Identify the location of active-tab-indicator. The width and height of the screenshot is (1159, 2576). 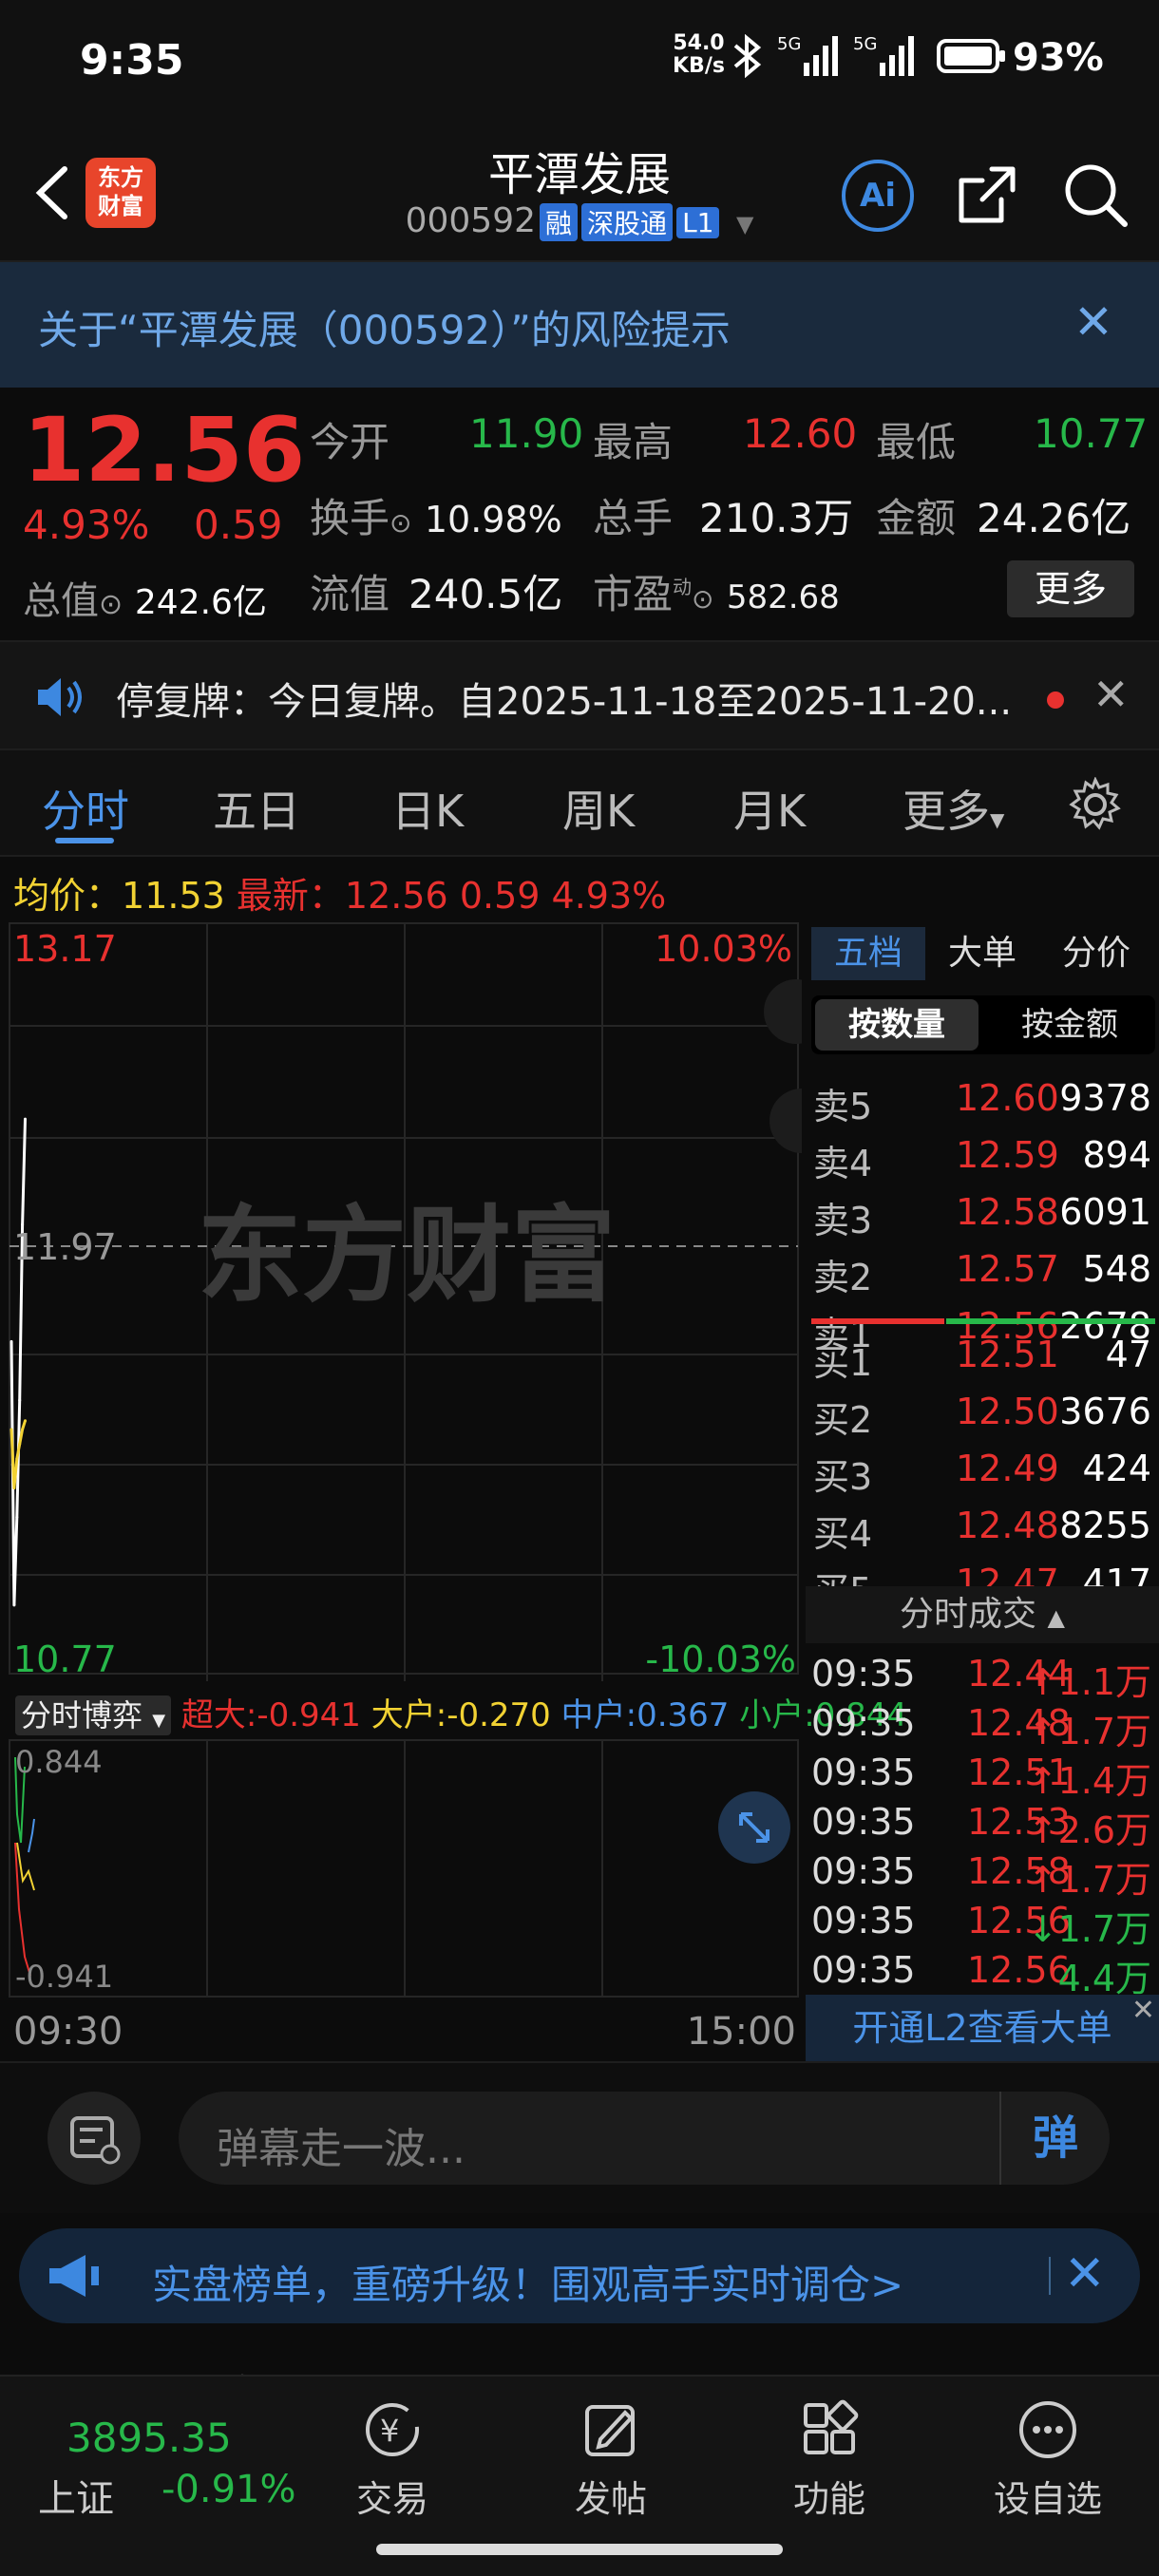
(84, 840).